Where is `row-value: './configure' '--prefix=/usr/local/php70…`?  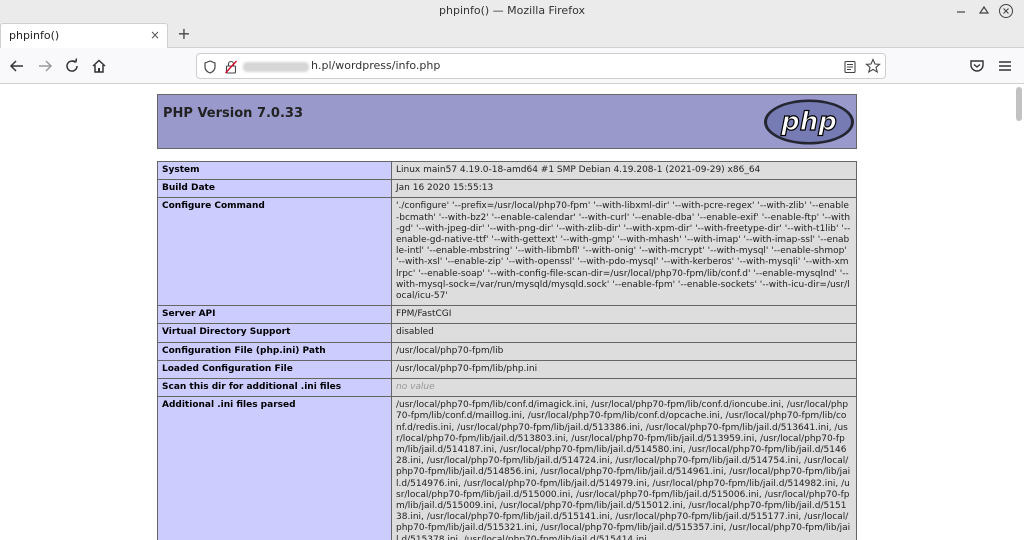
row-value: './configure' '--prefix=/usr/local/php70… is located at coordinates (624, 252).